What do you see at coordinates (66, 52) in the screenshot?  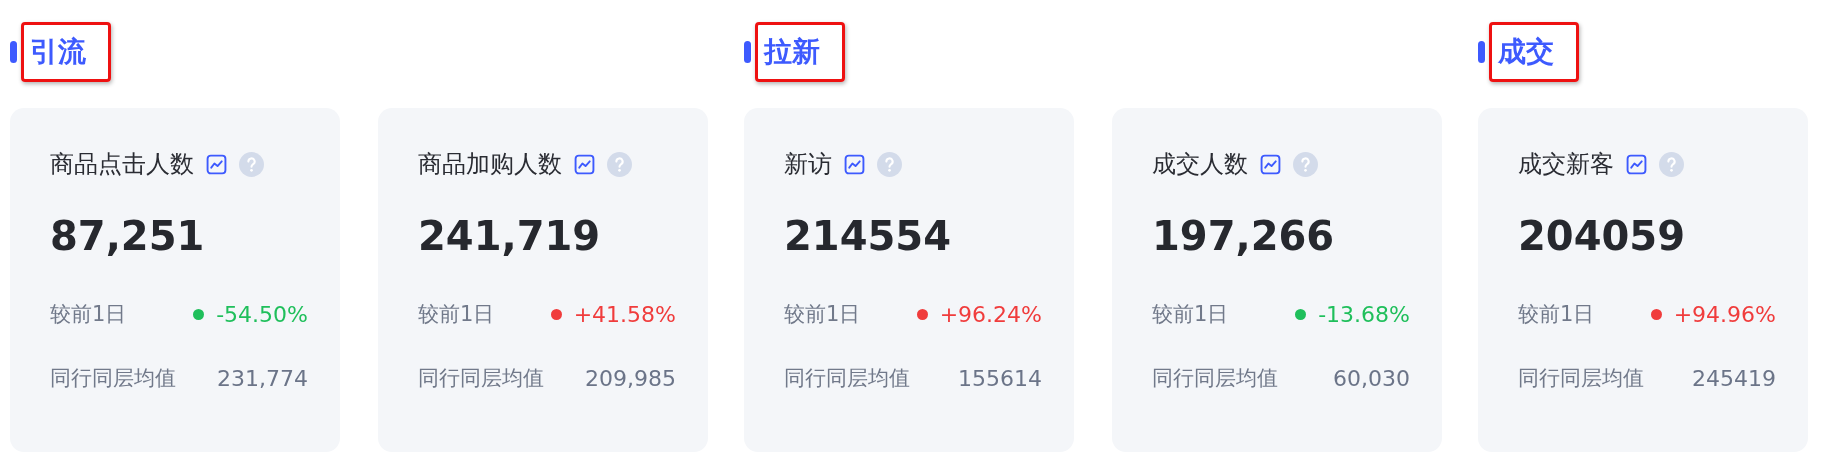 I see `section-title: 引流` at bounding box center [66, 52].